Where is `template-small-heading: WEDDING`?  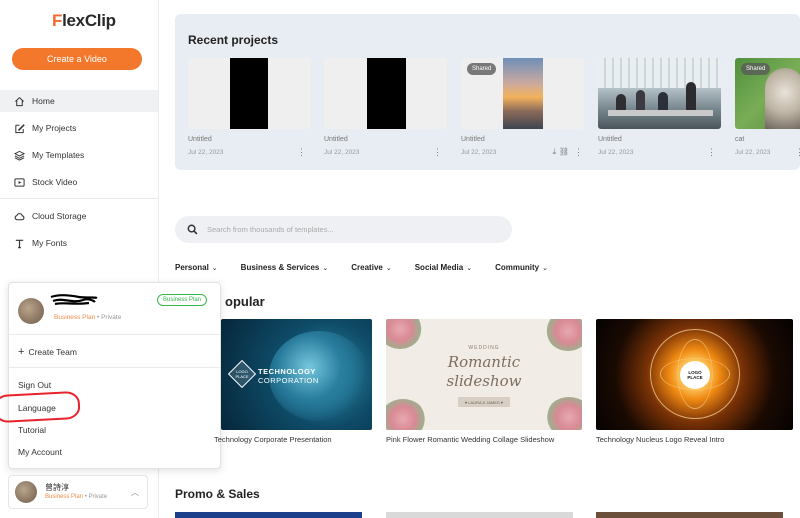
template-small-heading: WEDDING is located at coordinates (484, 348).